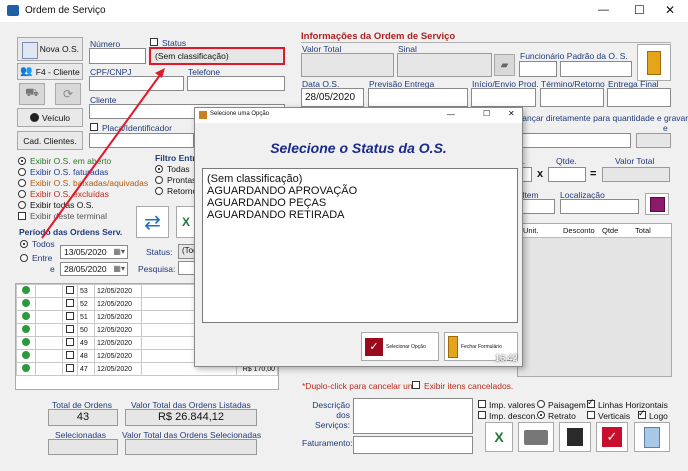 This screenshot has height=471, width=688. I want to click on status-option: AGUARDANDO PEÇAS, so click(360, 203).